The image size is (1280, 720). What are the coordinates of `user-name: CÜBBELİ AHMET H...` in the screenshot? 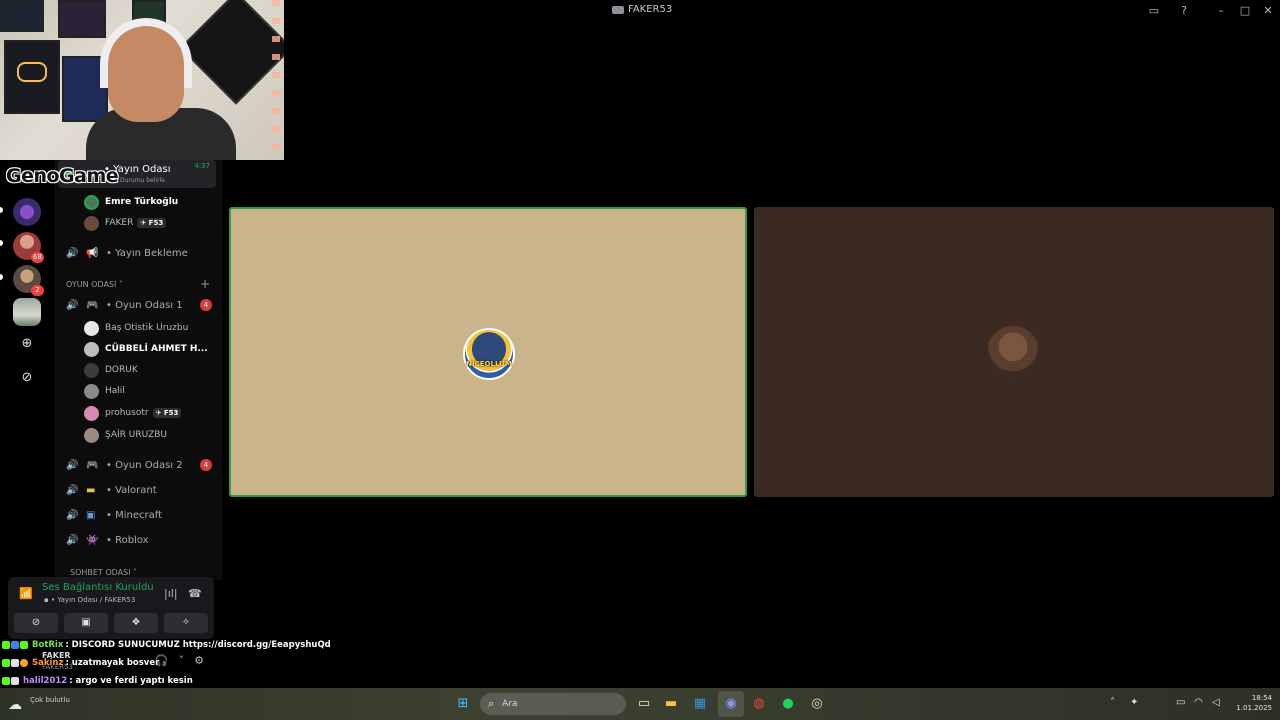 It's located at (156, 349).